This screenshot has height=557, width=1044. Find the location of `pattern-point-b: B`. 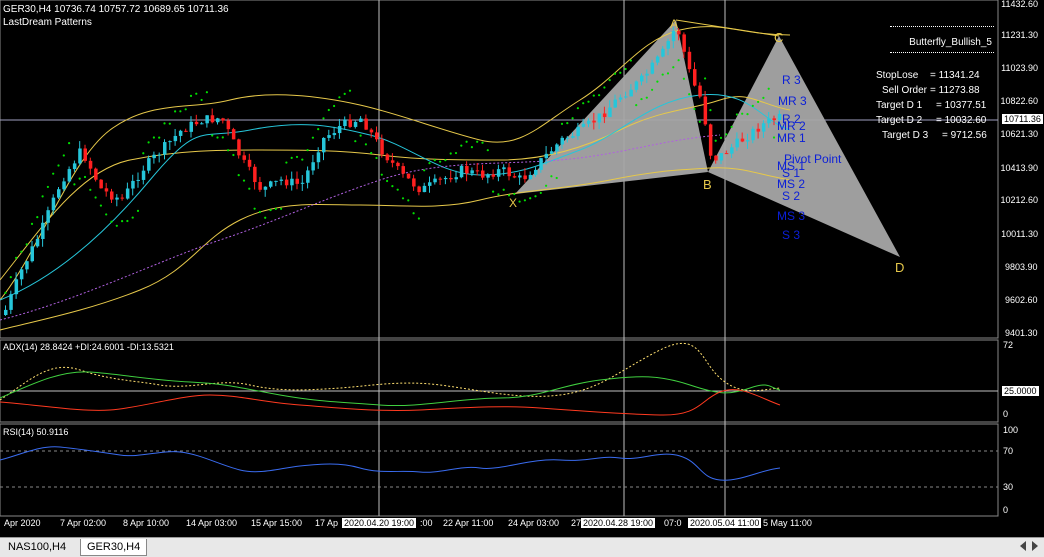

pattern-point-b: B is located at coordinates (707, 184).